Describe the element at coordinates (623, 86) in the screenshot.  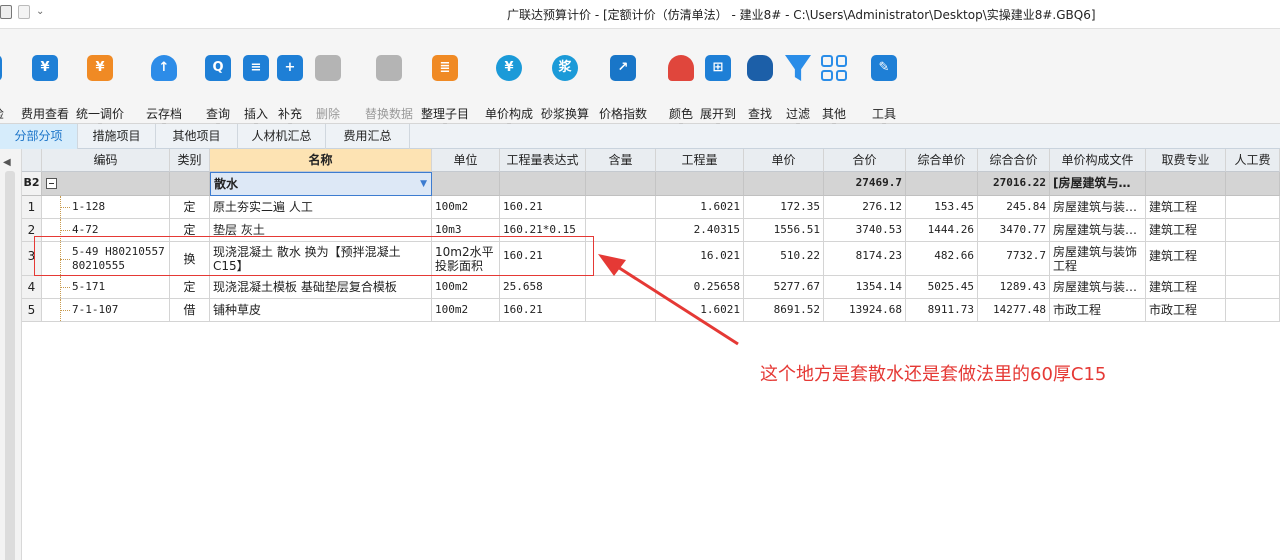
I see `price-index-button: ↗ 价格指数` at that location.